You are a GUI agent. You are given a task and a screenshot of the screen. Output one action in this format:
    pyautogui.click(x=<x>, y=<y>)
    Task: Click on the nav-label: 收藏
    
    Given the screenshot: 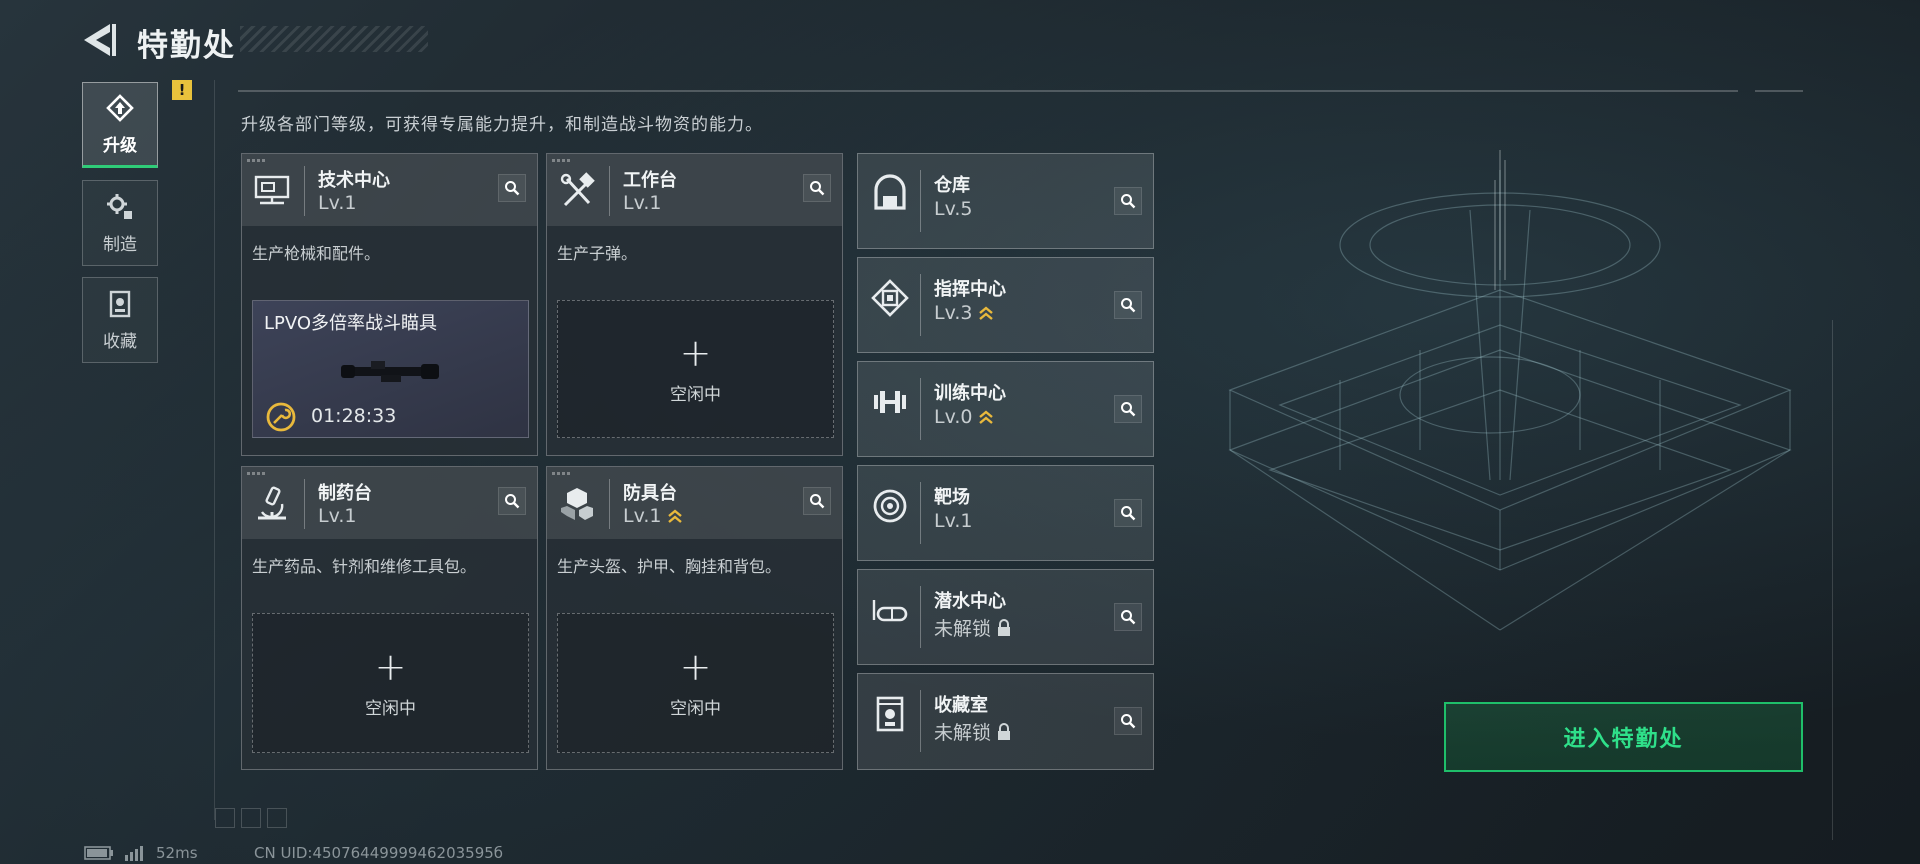 What is the action you would take?
    pyautogui.click(x=120, y=341)
    